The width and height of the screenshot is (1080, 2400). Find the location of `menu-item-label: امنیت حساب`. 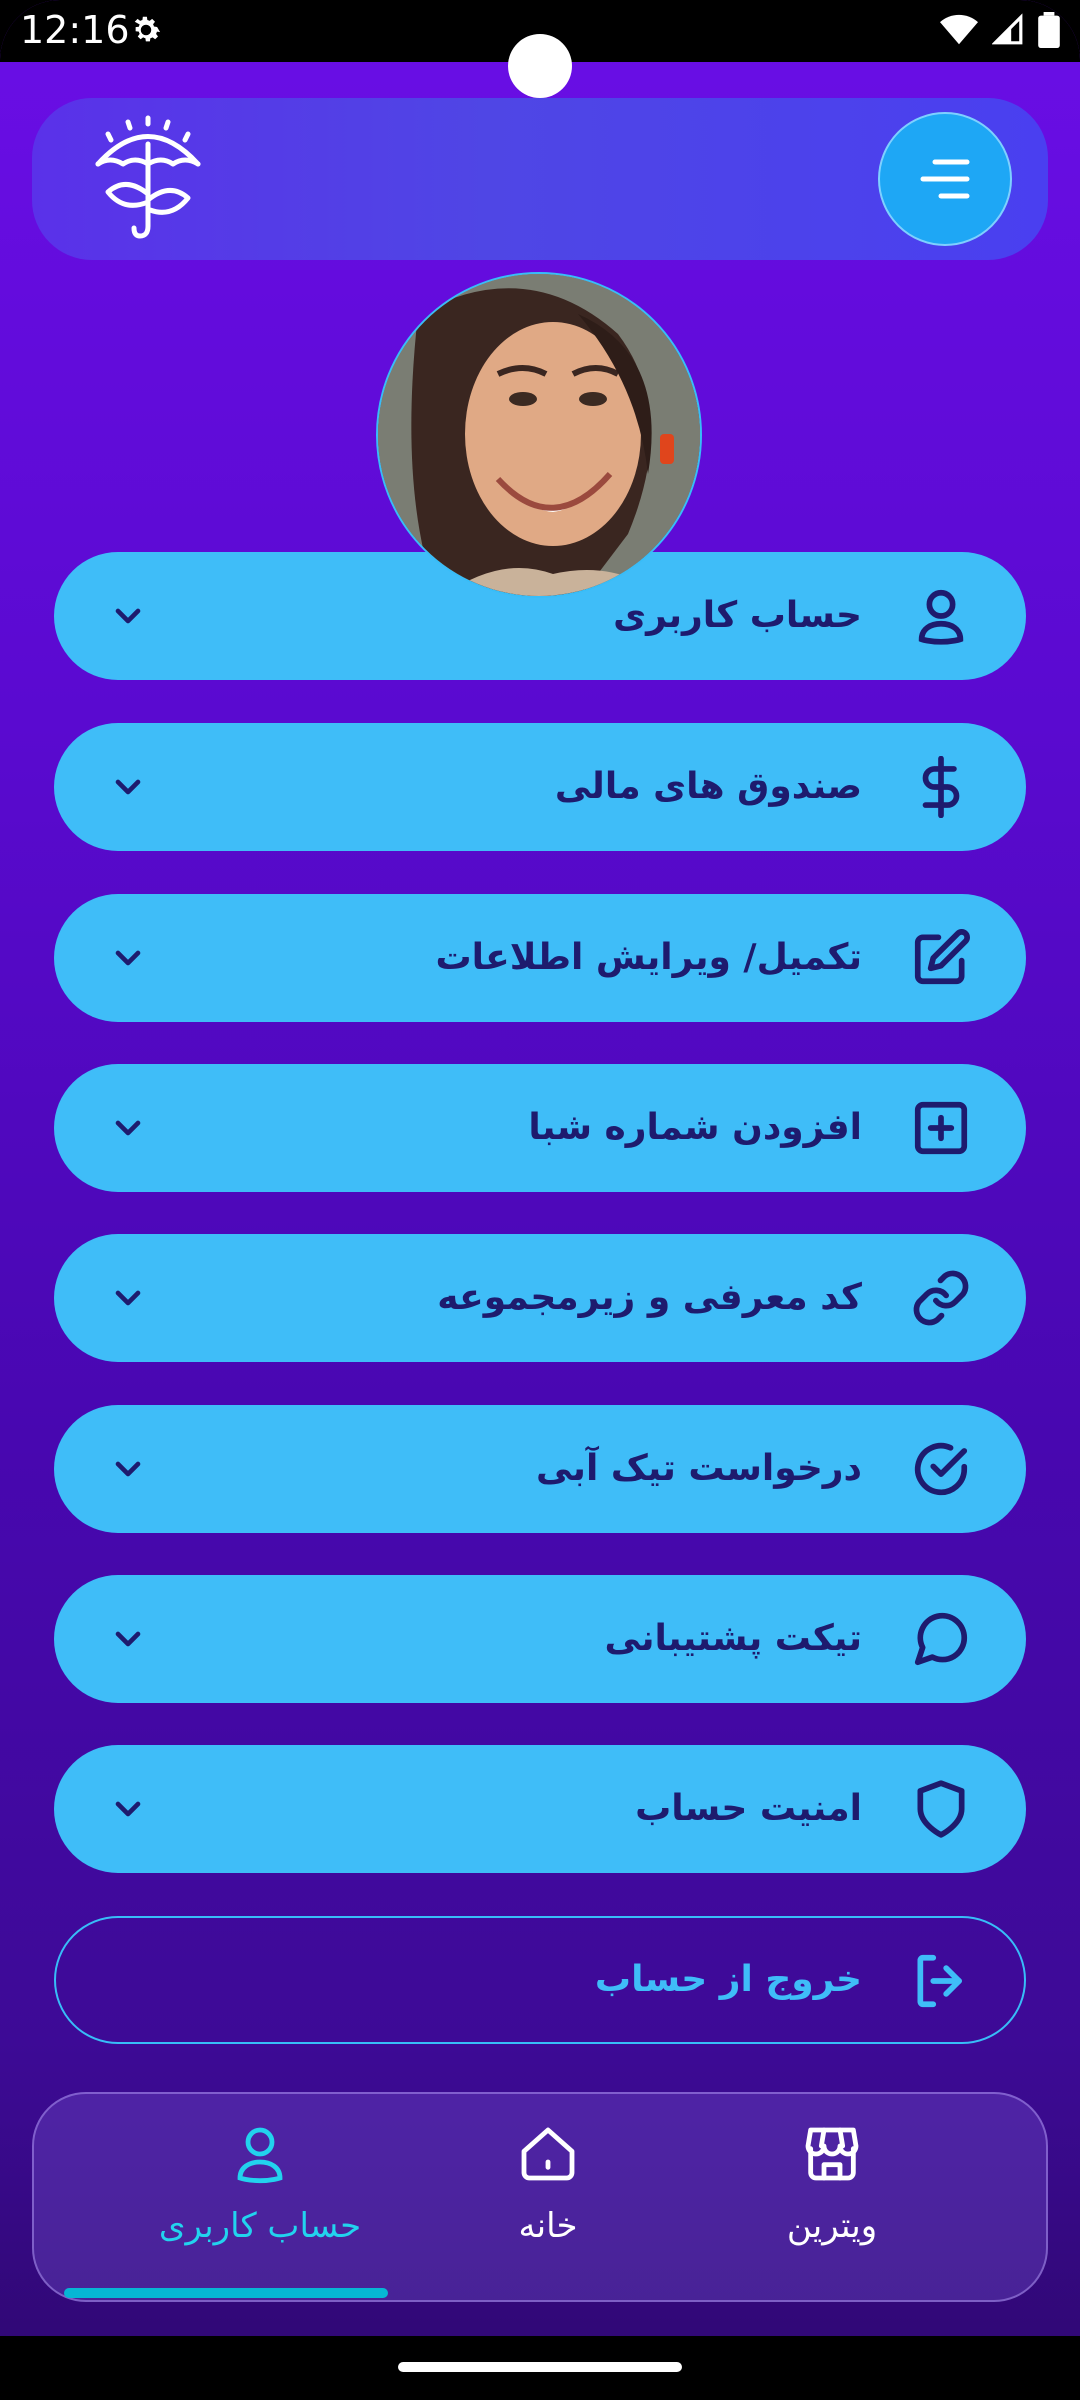

menu-item-label: امنیت حساب is located at coordinates (748, 1808).